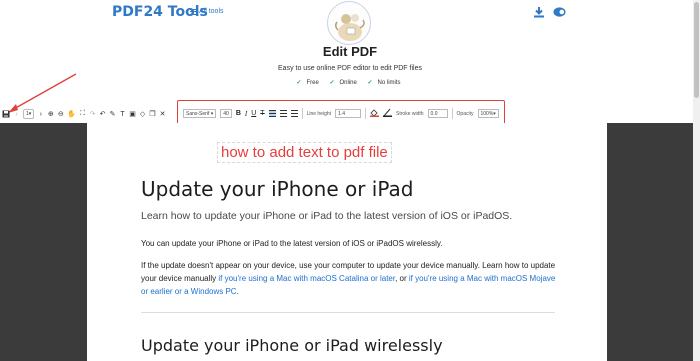 This screenshot has width=700, height=361. Describe the element at coordinates (292, 345) in the screenshot. I see `document-subheading: Update your iPhone or iPad wirelessly` at that location.